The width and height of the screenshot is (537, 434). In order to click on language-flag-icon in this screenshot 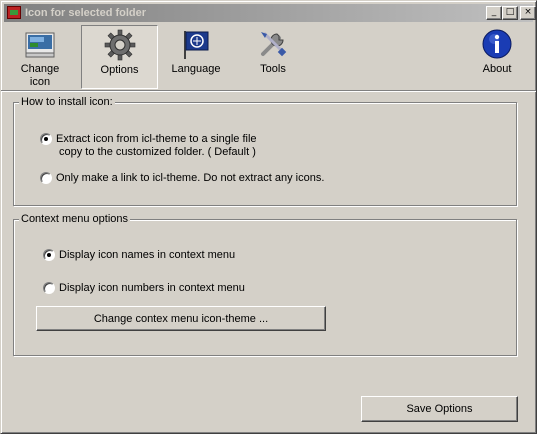, I will do `click(196, 44)`.